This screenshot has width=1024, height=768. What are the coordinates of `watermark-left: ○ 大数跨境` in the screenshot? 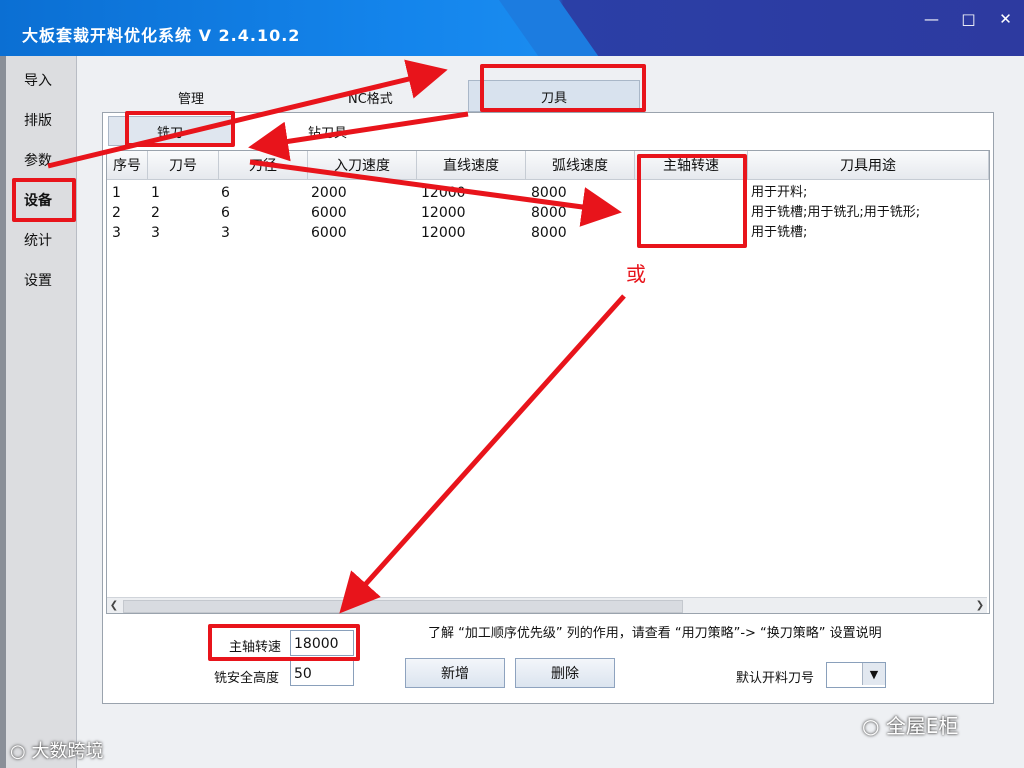 It's located at (56, 750).